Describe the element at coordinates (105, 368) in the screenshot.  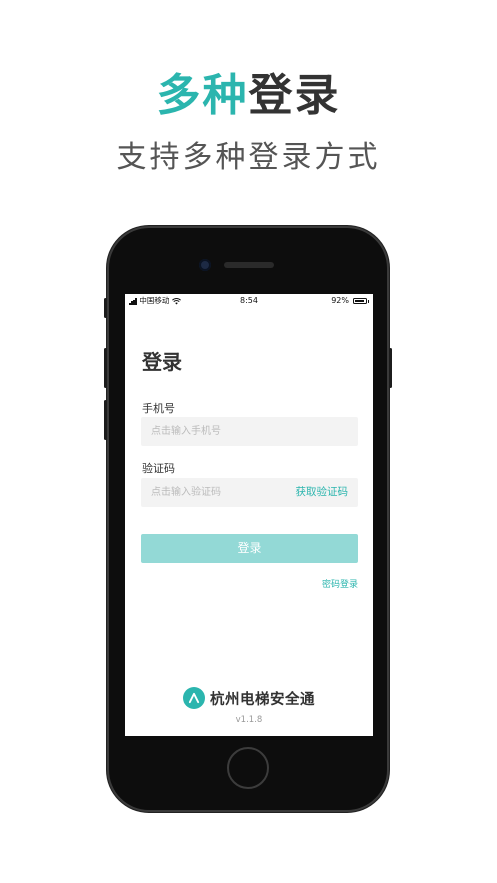
I see `side-button-volume-up` at that location.